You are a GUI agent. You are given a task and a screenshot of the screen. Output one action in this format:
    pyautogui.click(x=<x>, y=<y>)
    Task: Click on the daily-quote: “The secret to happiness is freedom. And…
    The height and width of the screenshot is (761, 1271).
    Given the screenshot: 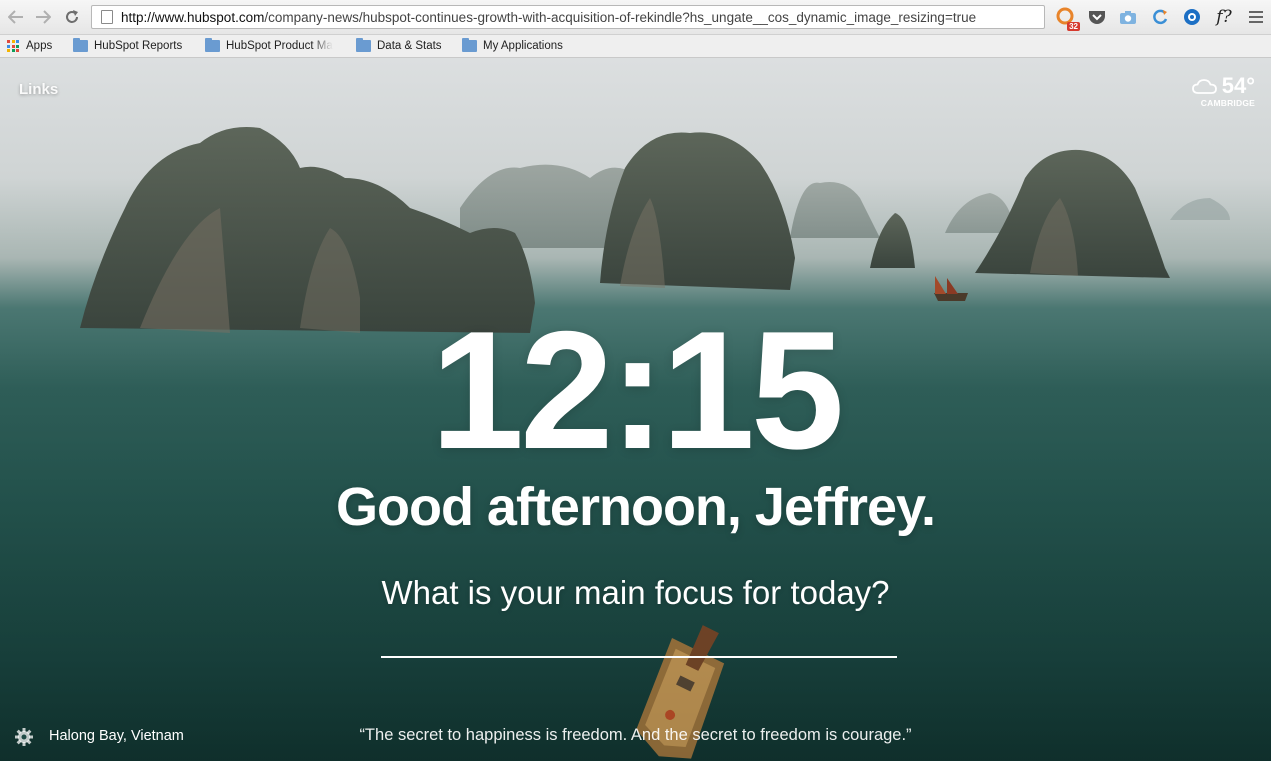 What is the action you would take?
    pyautogui.click(x=635, y=735)
    